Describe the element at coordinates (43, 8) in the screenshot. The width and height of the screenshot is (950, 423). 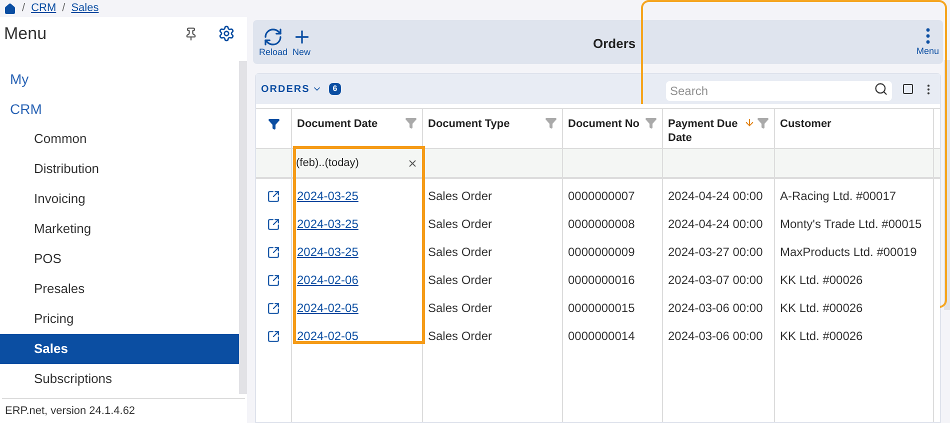
I see `breadcrumb-link: CRM` at that location.